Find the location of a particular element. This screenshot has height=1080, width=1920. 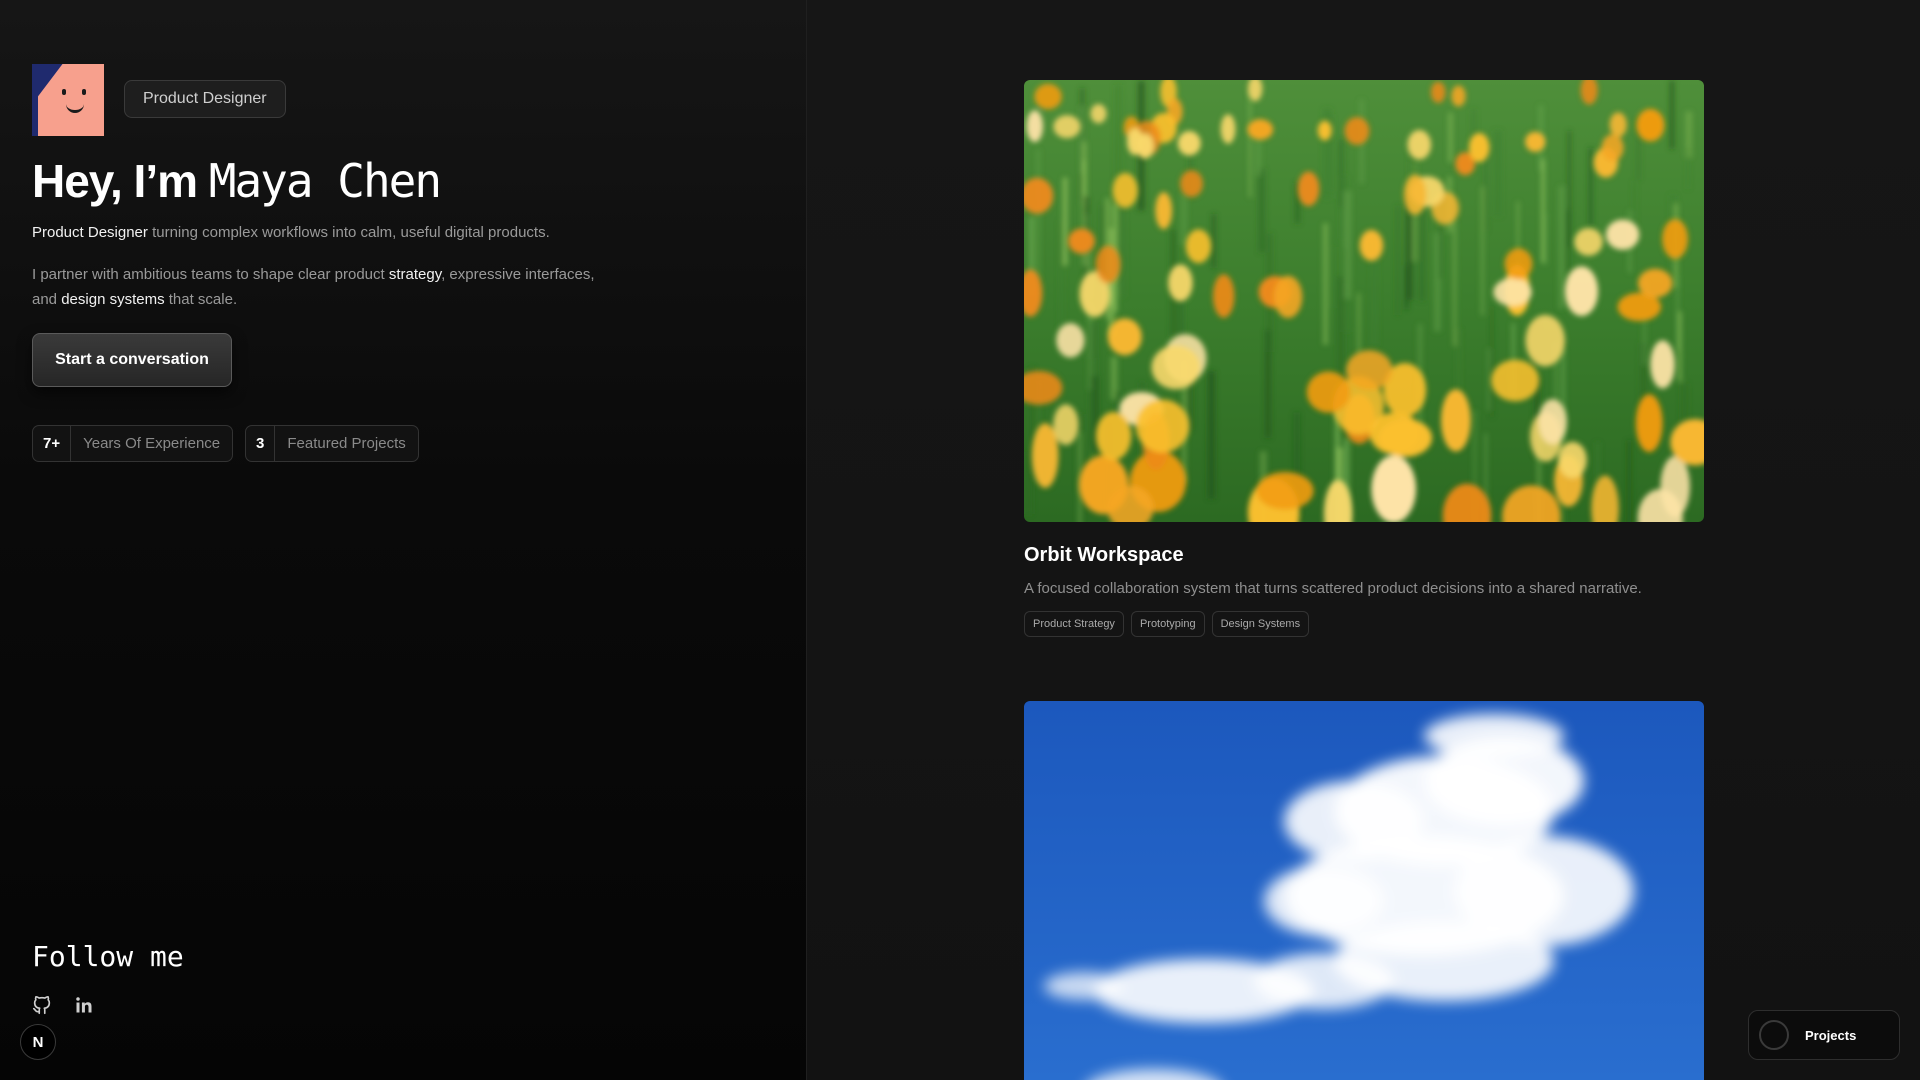

linkedin-link is located at coordinates (84, 1005).